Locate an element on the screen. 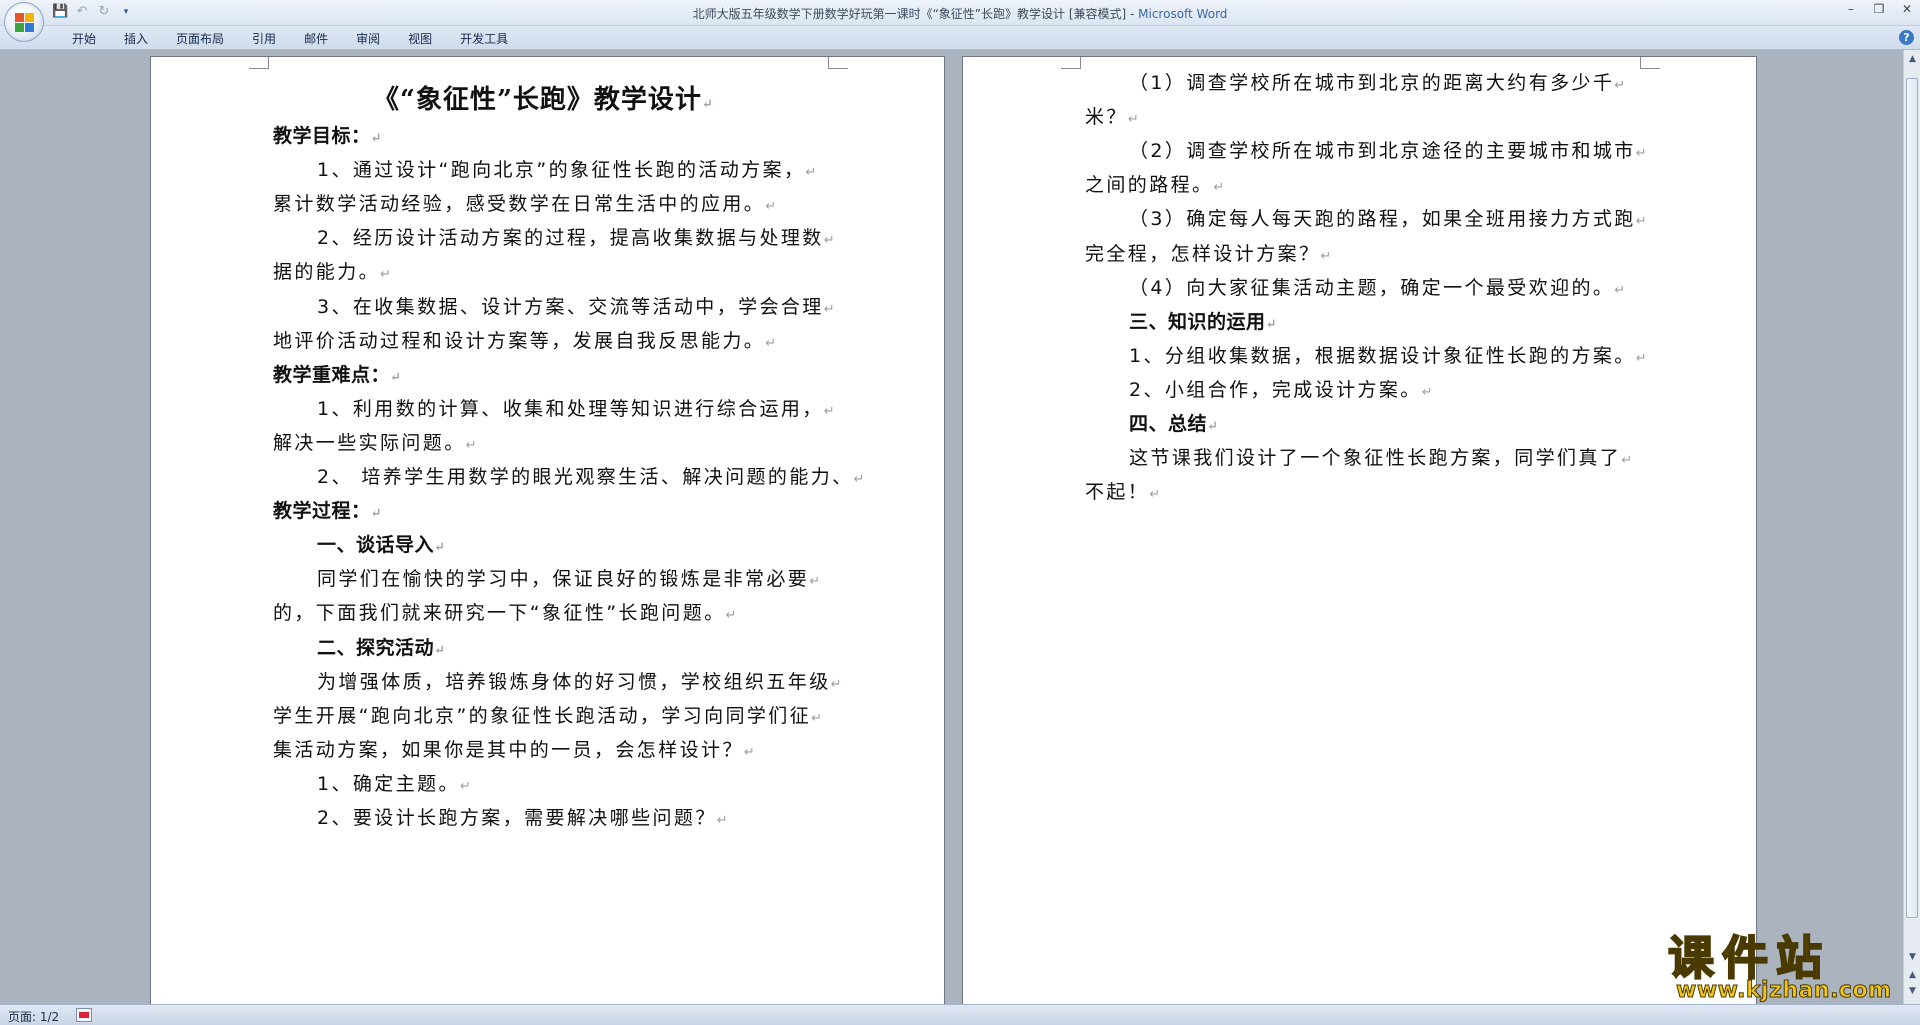 Image resolution: width=1920 pixels, height=1025 pixels. line-text: 同学们在愉快的学习中，保证良好的锻炼是非常必要 is located at coordinates (563, 579).